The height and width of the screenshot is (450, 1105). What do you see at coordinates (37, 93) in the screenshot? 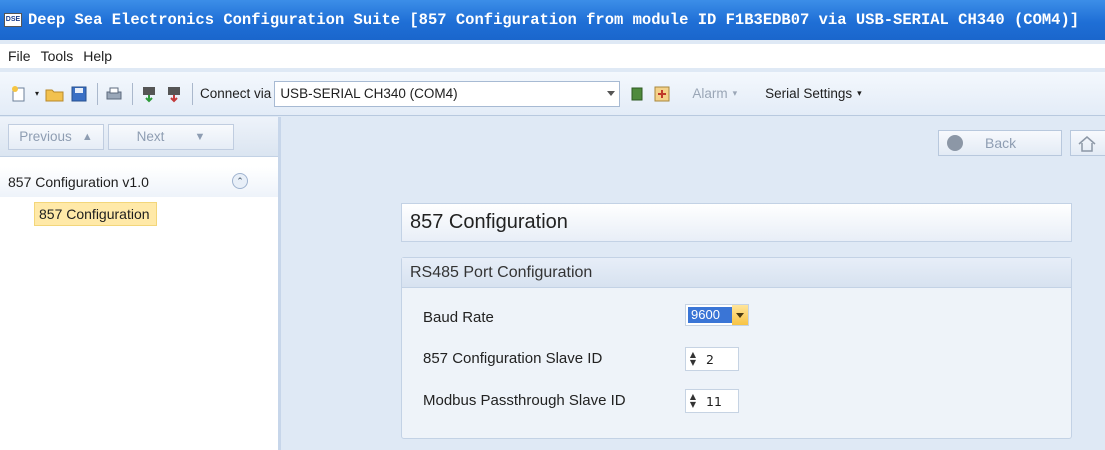
I see `new-dropdown-icon: ▾` at bounding box center [37, 93].